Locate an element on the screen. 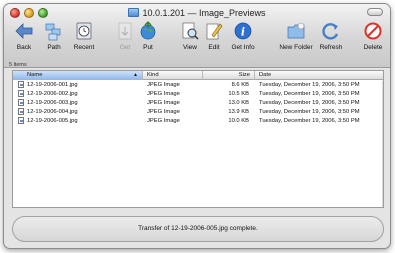  new-folder-button: New Folder is located at coordinates (296, 36).